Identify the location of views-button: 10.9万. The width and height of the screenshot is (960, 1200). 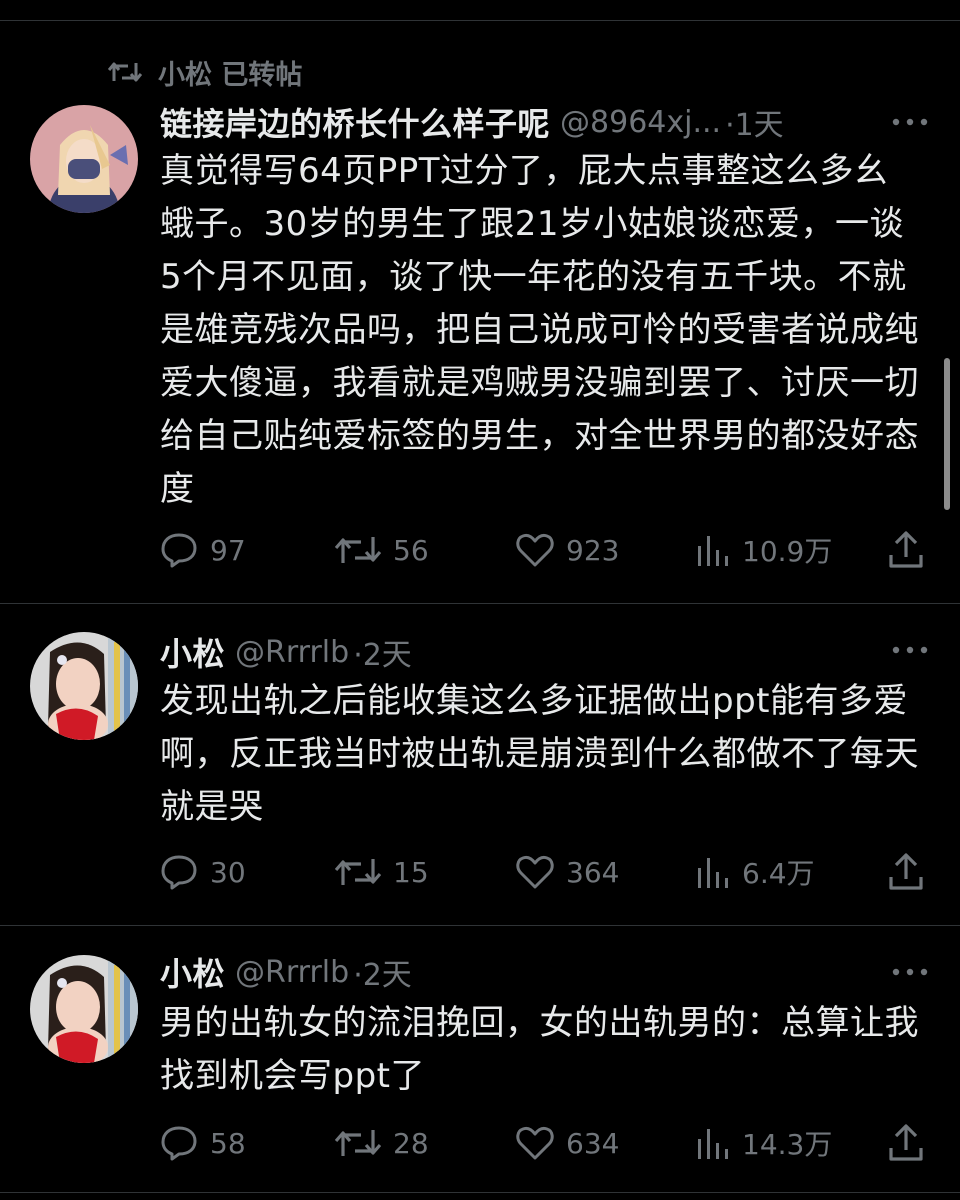
(764, 550).